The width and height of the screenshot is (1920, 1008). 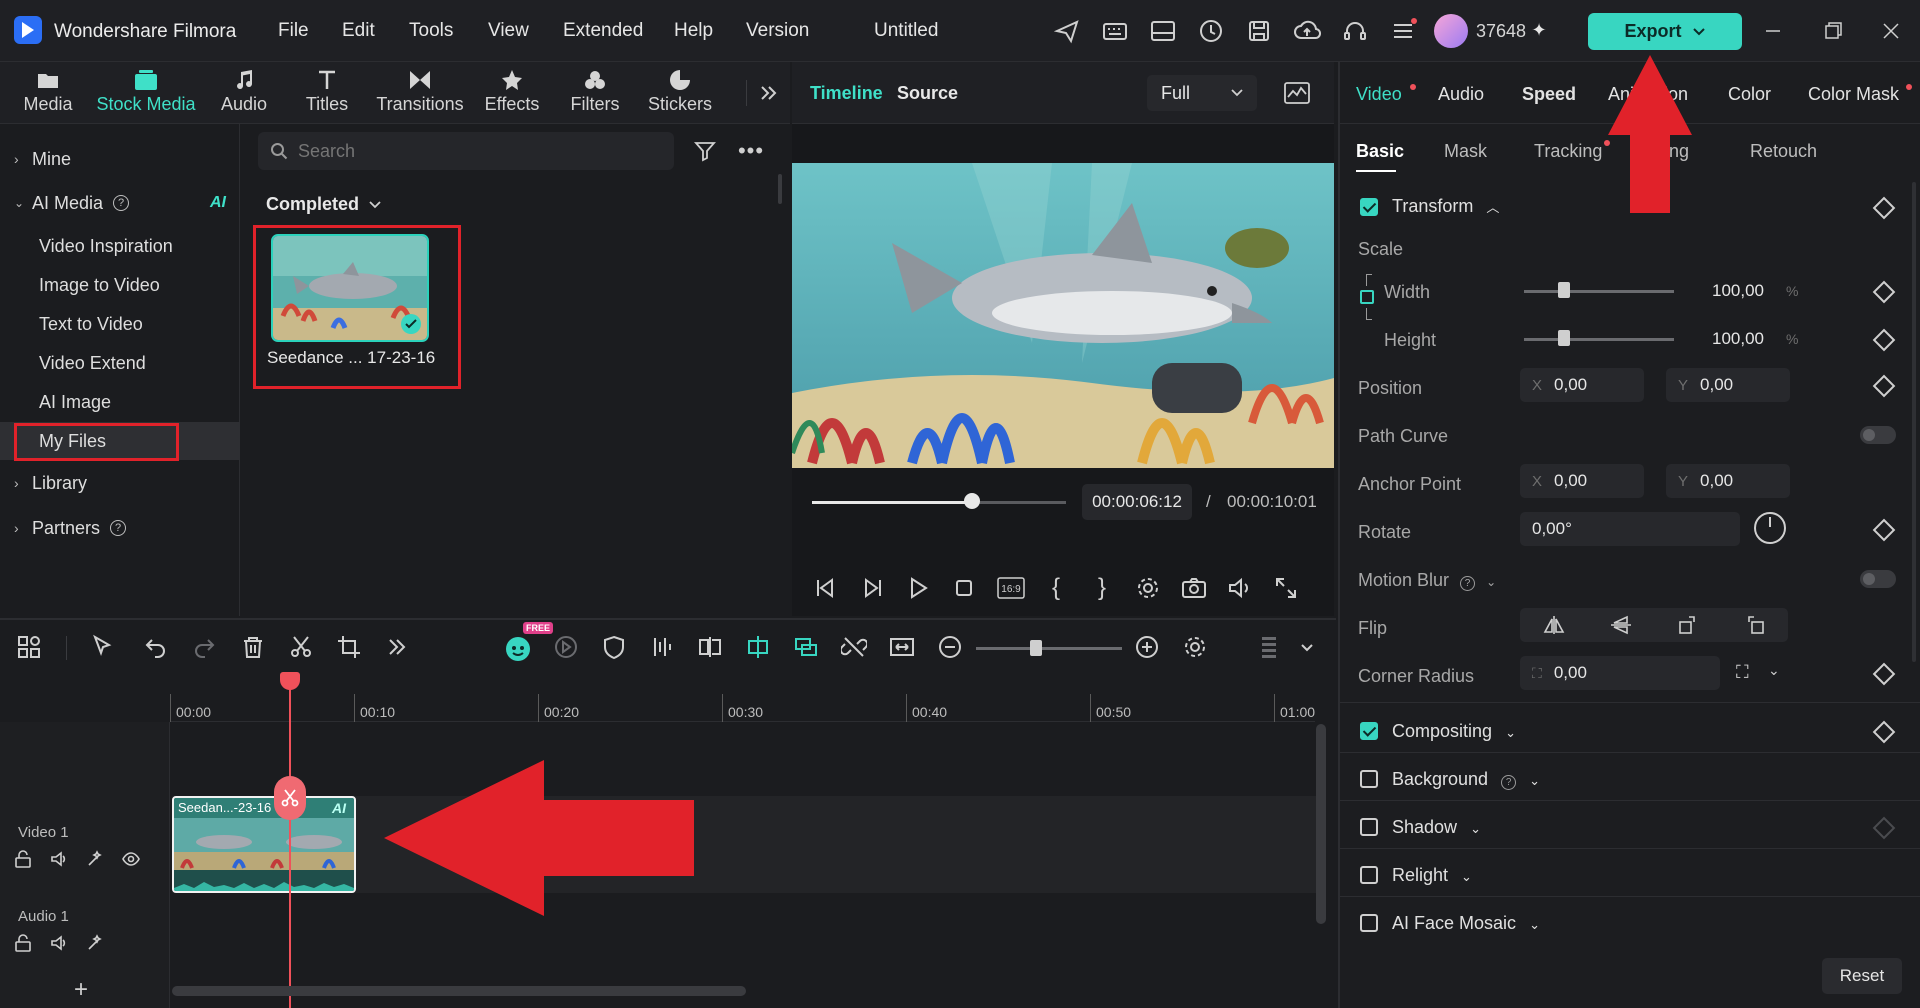 I want to click on lock-icon, so click(x=1367, y=297).